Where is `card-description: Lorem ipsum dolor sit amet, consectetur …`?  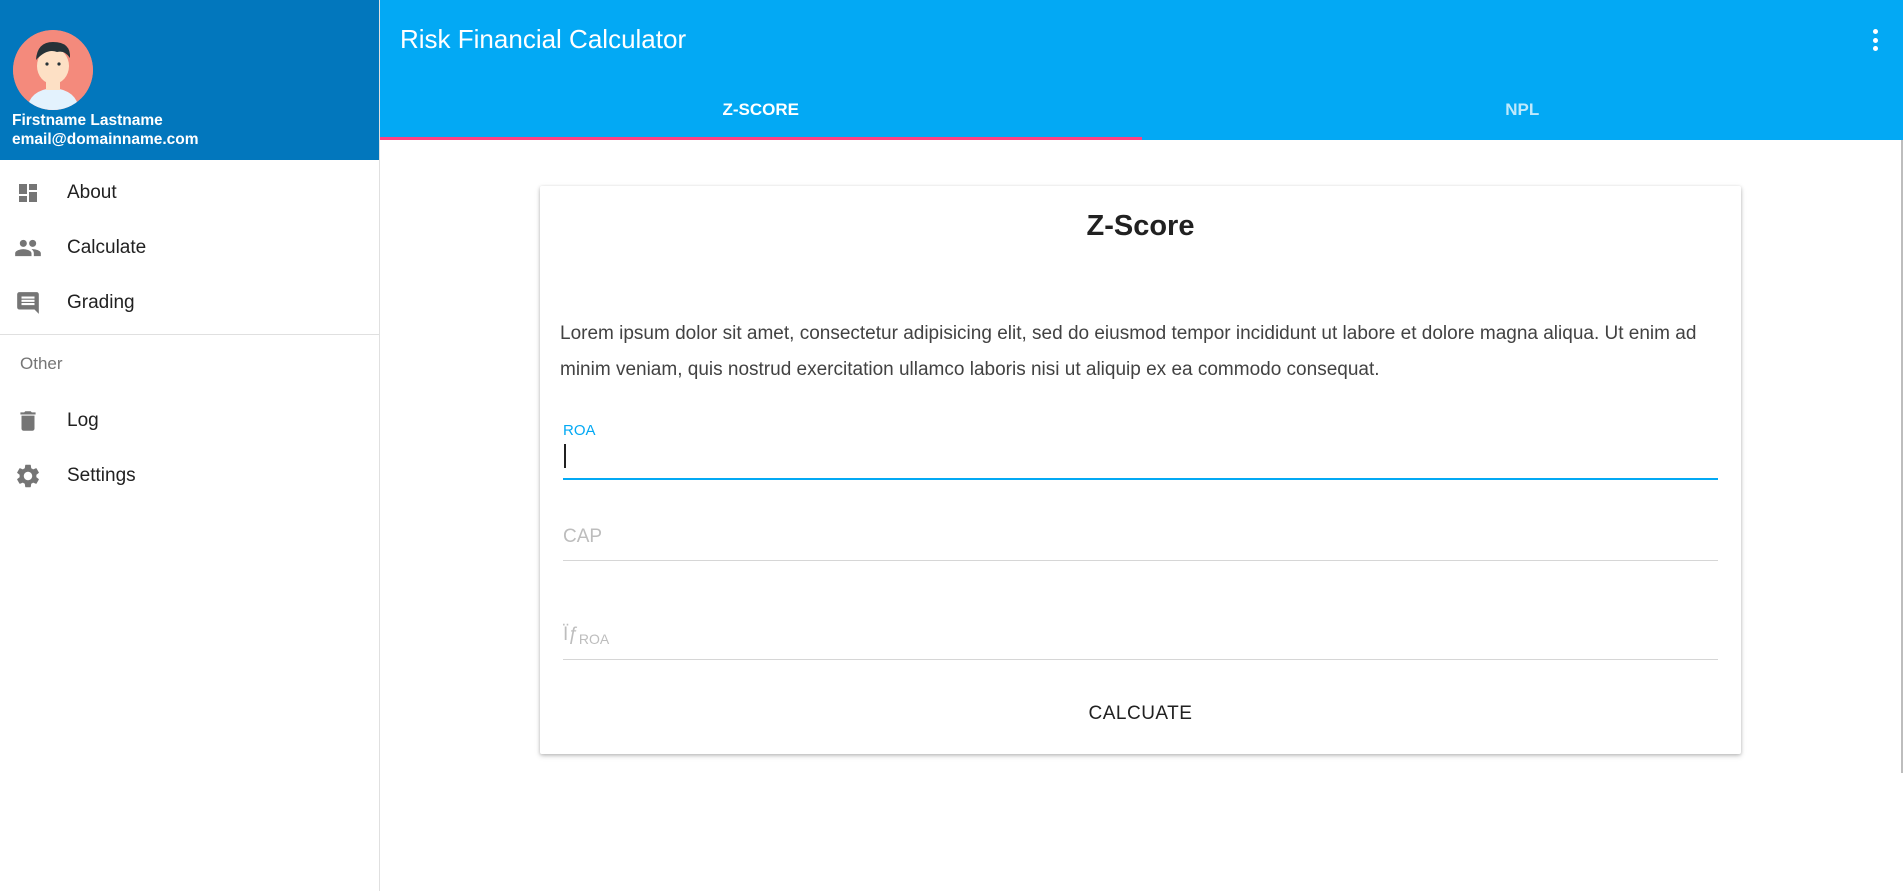
card-description: Lorem ipsum dolor sit amet, consectetur … is located at coordinates (1128, 351).